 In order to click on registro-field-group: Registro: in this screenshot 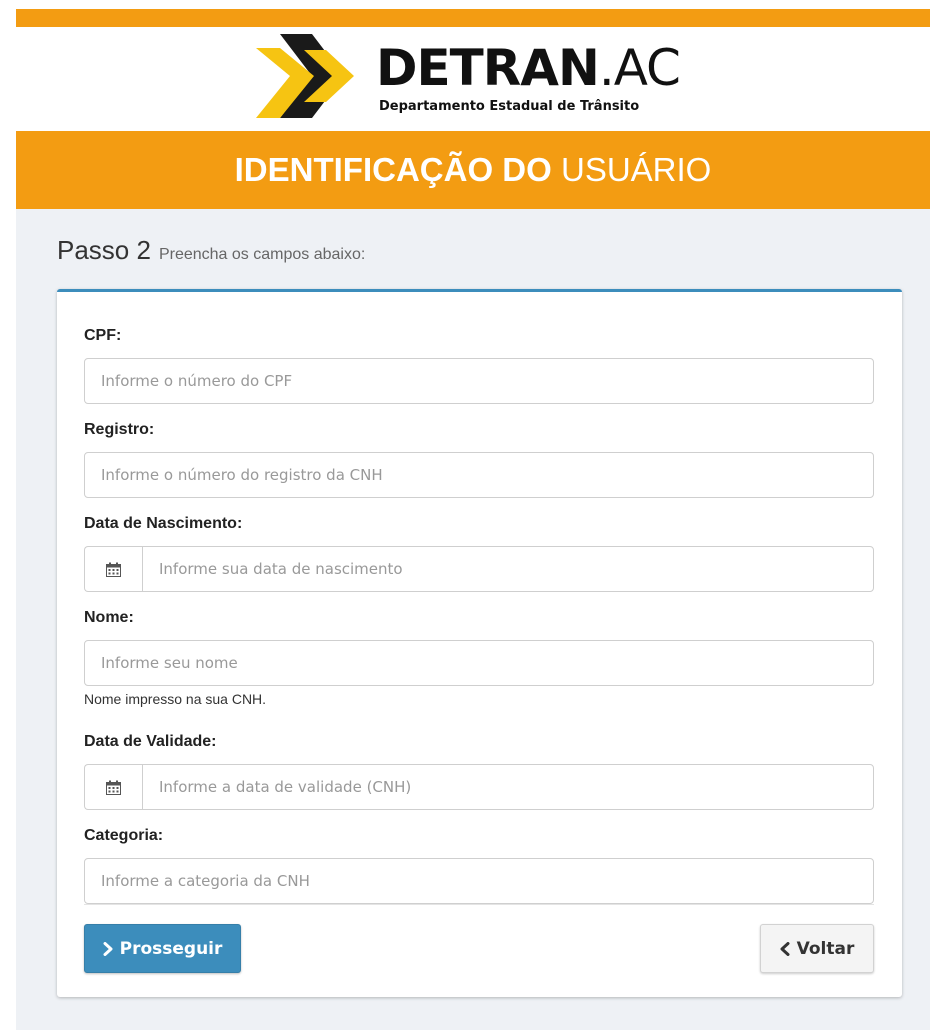, I will do `click(479, 459)`.